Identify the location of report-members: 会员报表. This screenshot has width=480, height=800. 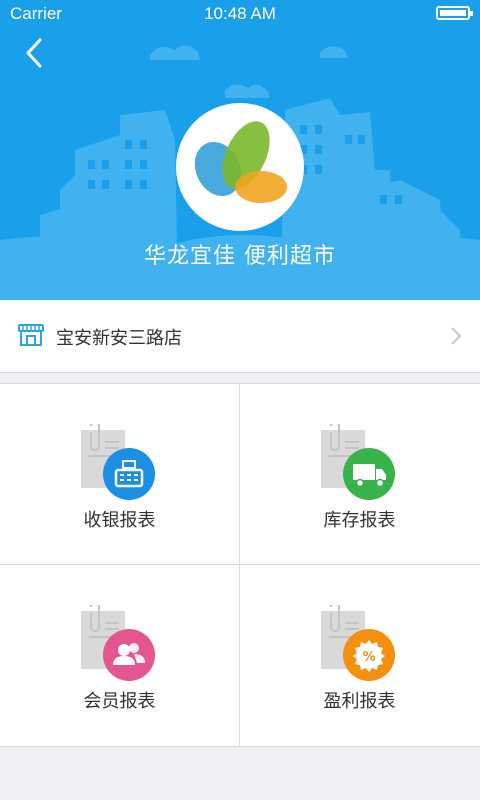
(119, 655).